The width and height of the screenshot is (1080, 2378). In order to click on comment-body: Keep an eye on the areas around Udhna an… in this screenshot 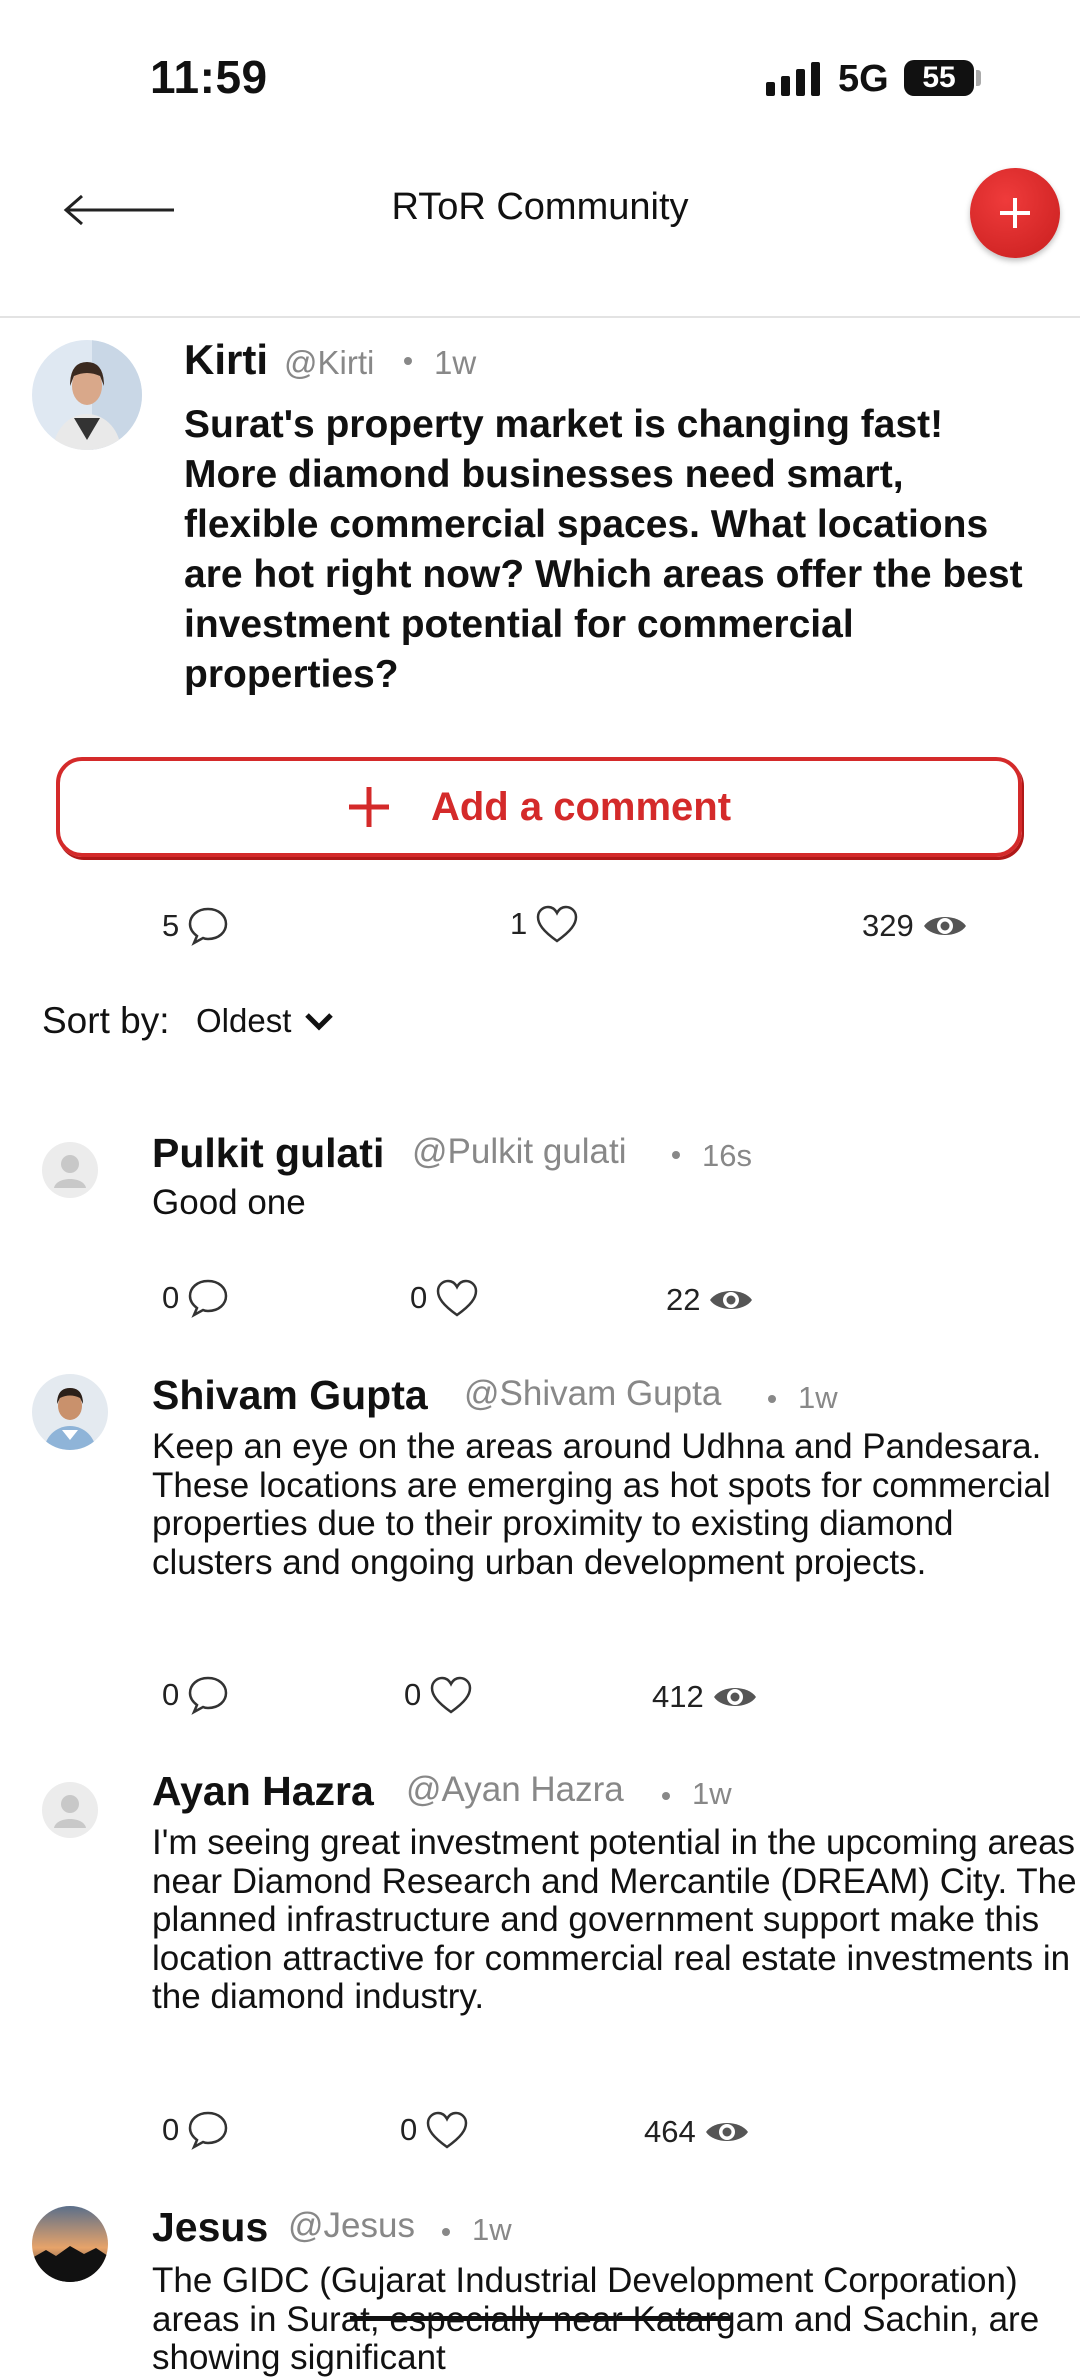, I will do `click(601, 1504)`.